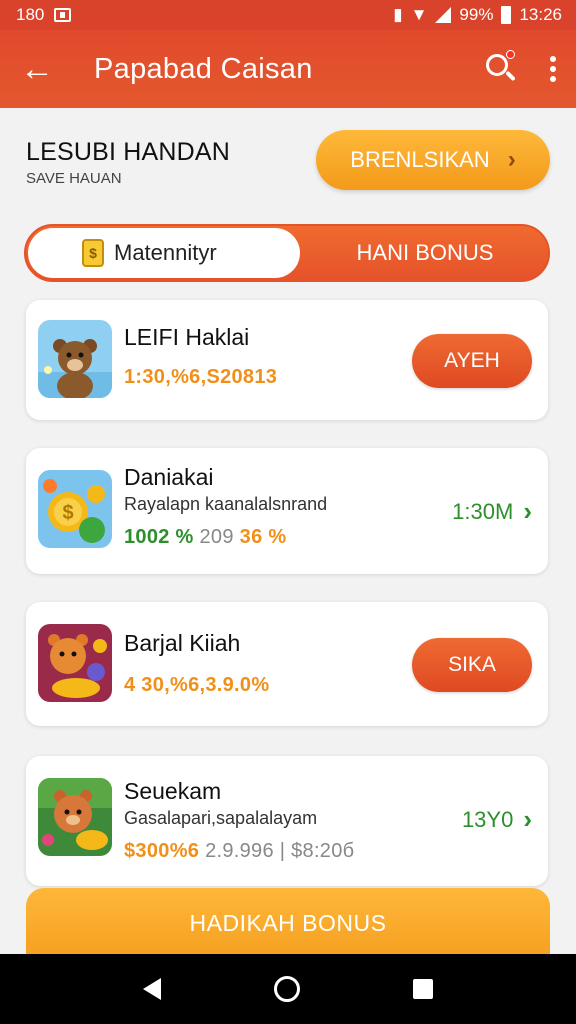 The image size is (576, 1024). What do you see at coordinates (226, 504) in the screenshot?
I see `card-subtitle: Rayalapn kaanalalsnrand` at bounding box center [226, 504].